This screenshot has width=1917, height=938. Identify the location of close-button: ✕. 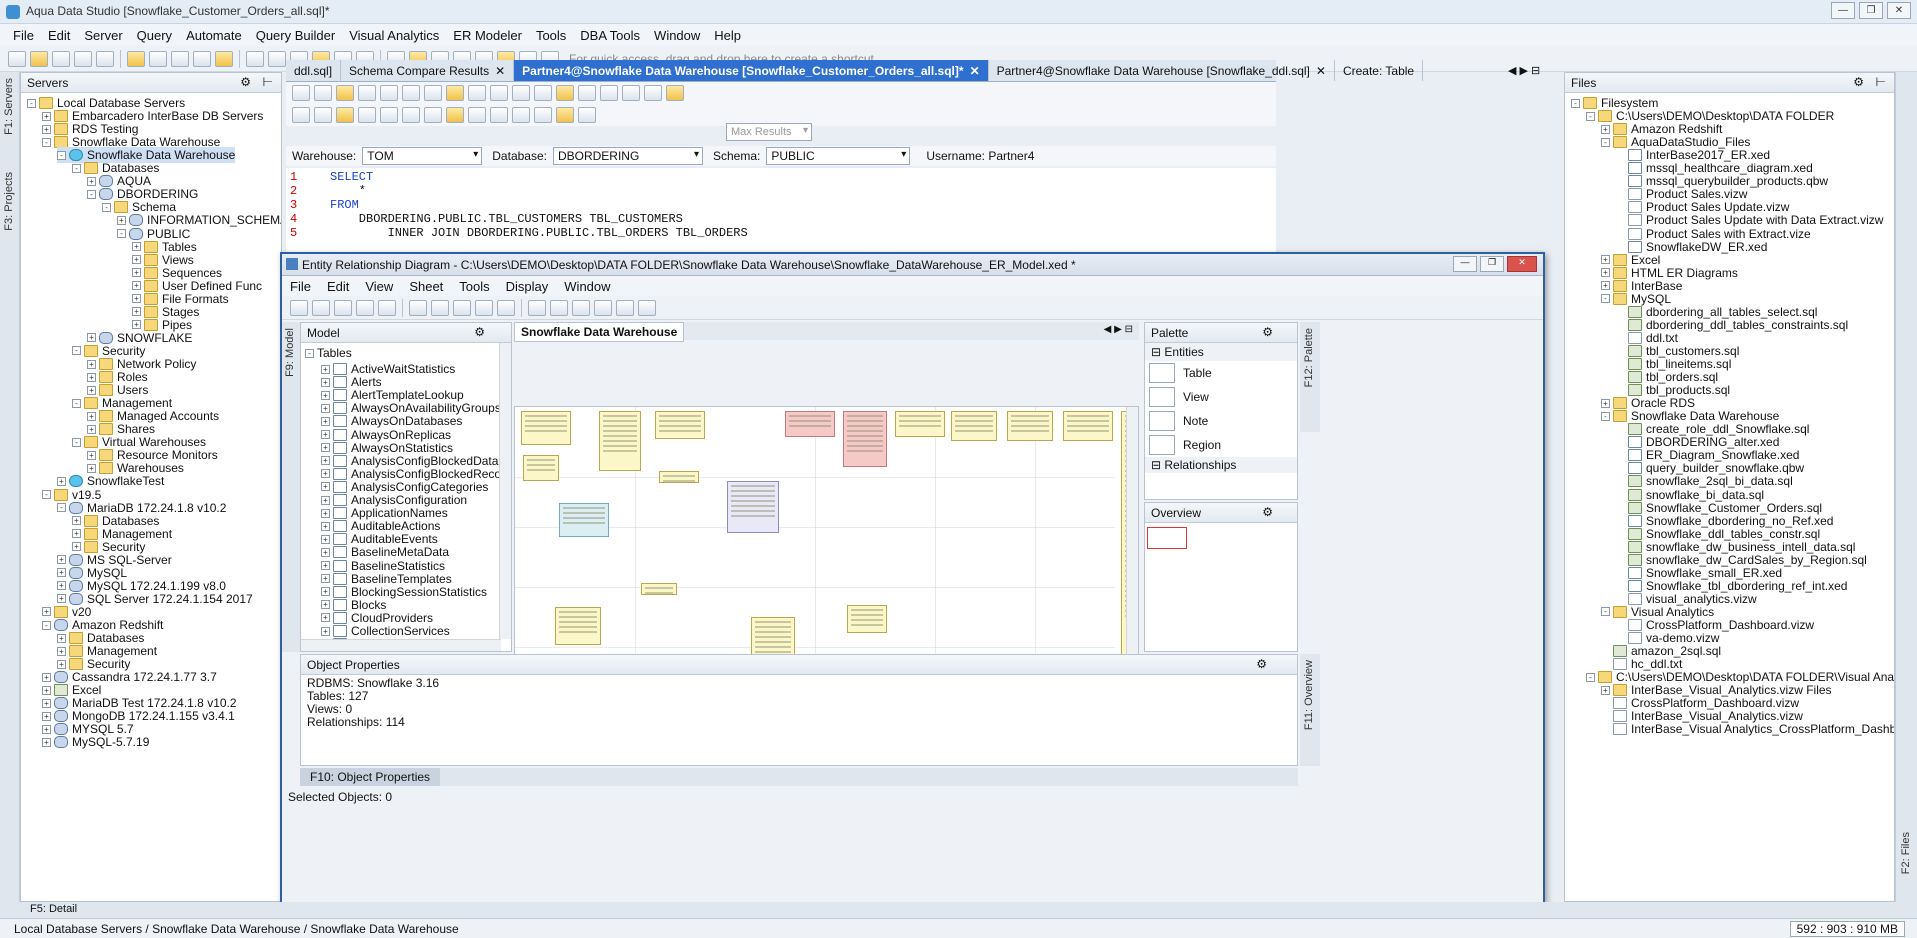
(1899, 10).